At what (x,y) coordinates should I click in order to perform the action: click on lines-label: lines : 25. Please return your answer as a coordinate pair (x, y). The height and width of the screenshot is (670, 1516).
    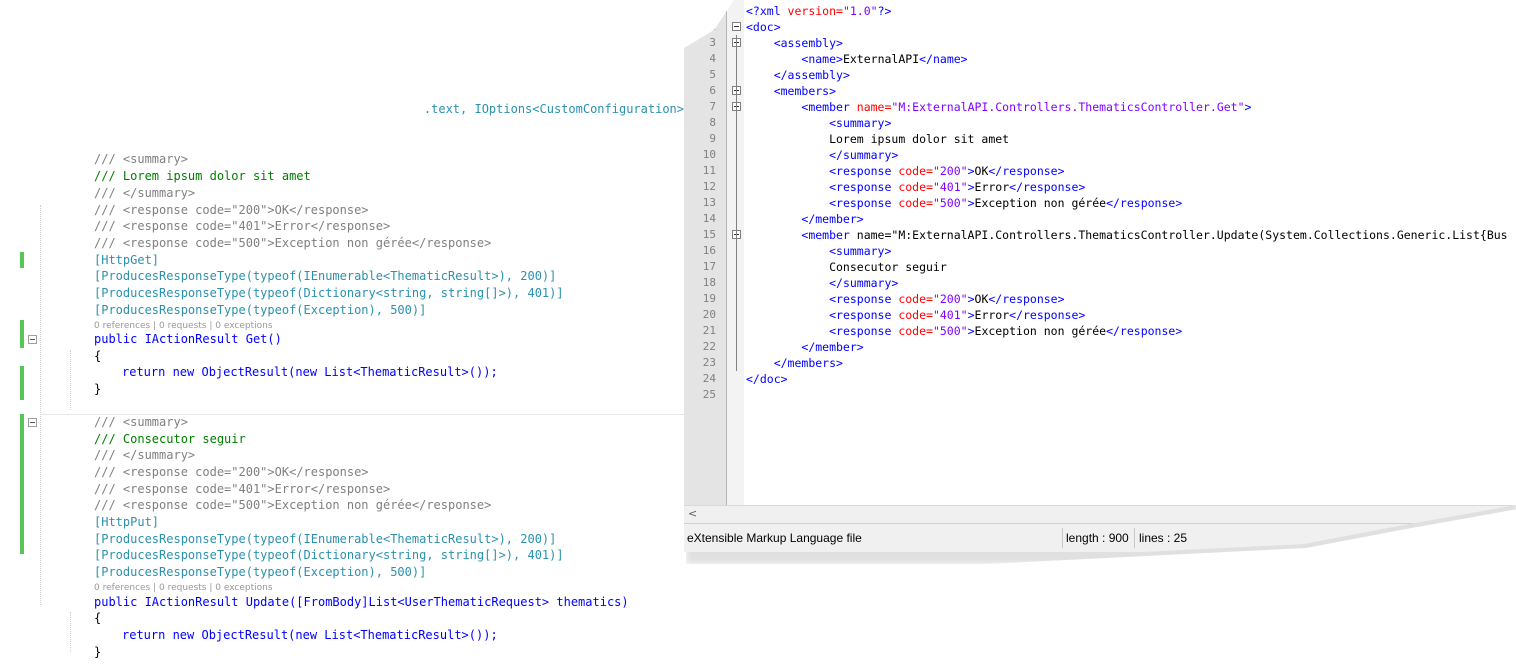
    Looking at the image, I should click on (1163, 538).